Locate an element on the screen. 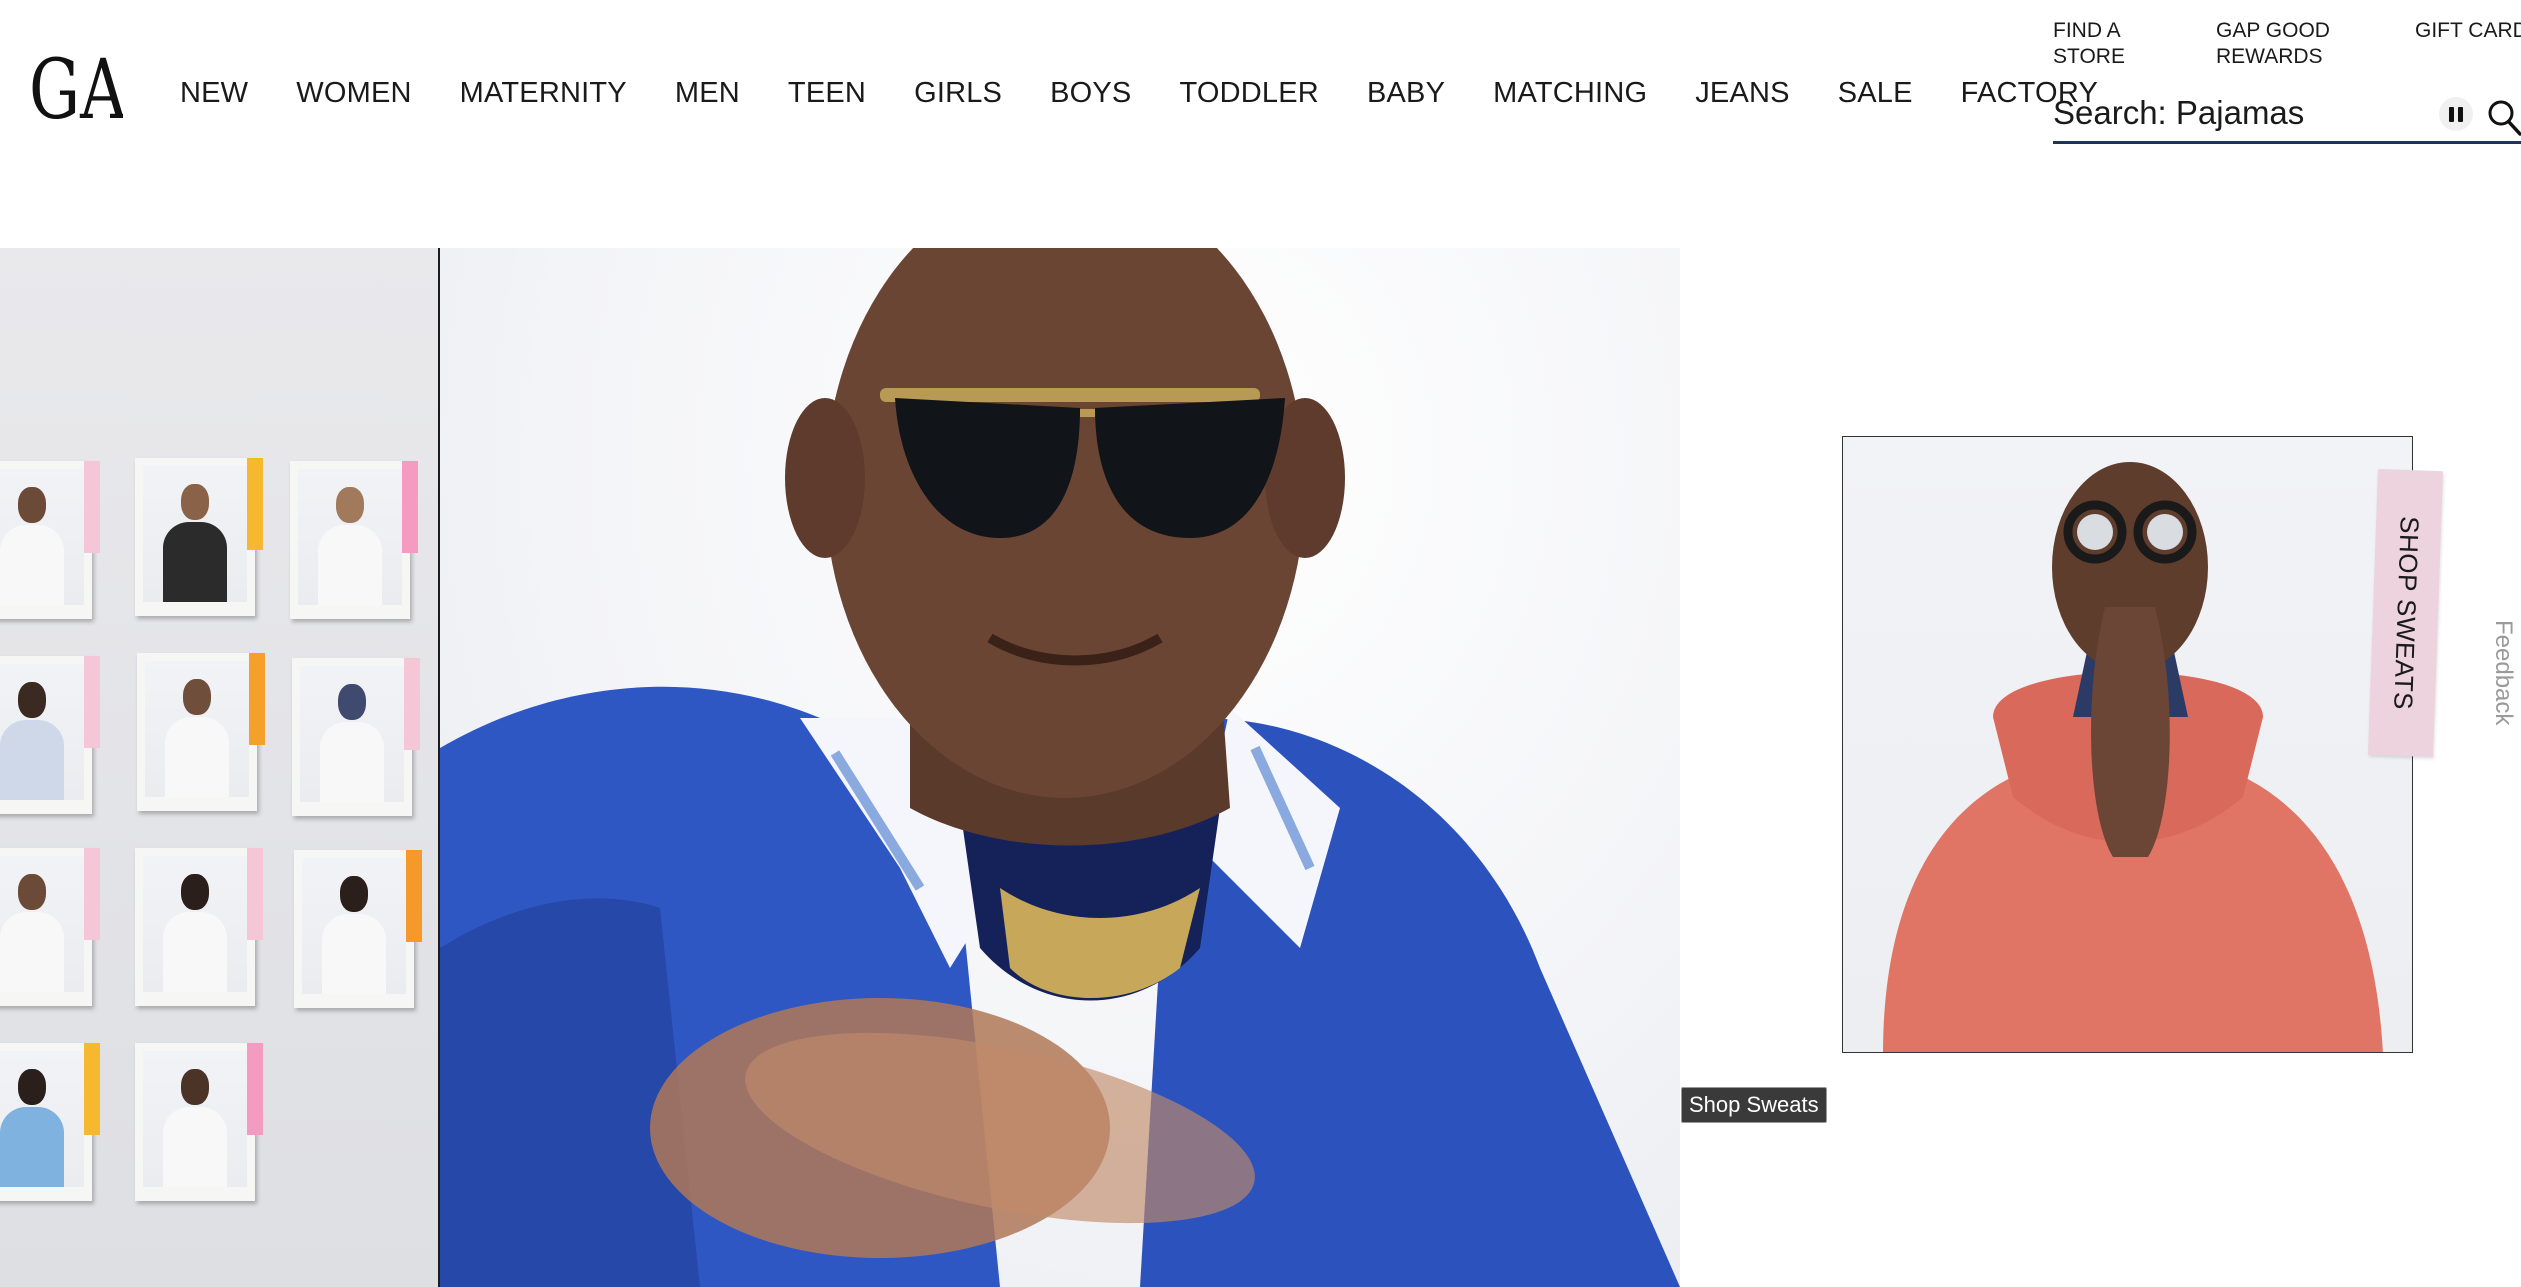  nav-women: WOMEN is located at coordinates (353, 93).